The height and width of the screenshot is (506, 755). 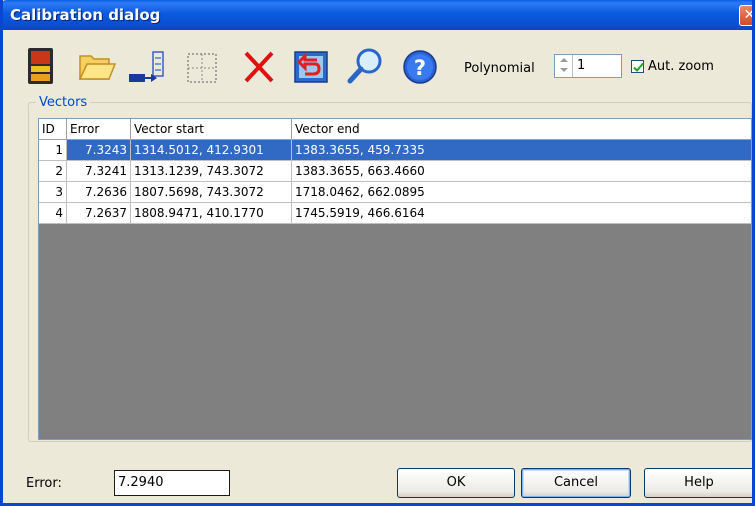 I want to click on open-button, so click(x=97, y=66).